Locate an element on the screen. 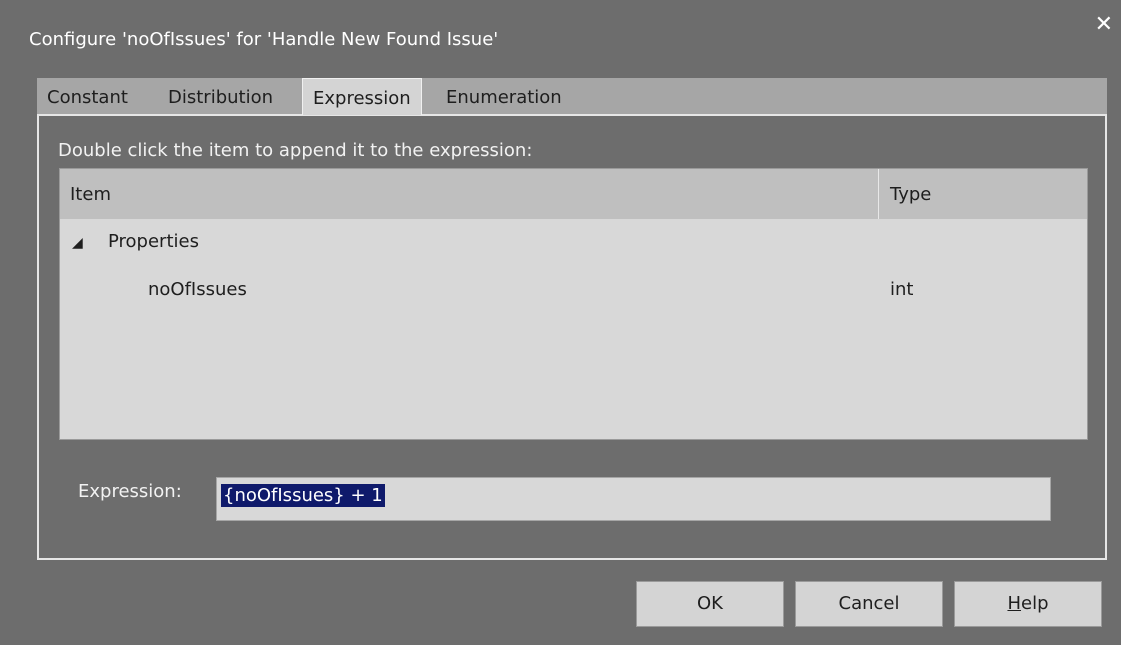  tab-constant: Constant is located at coordinates (87, 98).